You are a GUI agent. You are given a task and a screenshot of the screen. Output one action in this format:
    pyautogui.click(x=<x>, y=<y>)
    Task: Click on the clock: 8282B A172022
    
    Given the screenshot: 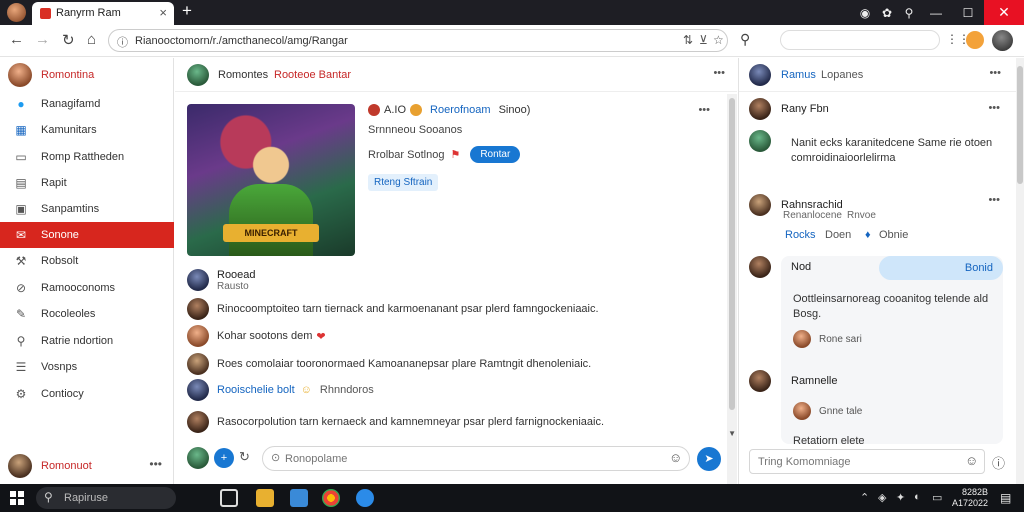 What is the action you would take?
    pyautogui.click(x=969, y=498)
    